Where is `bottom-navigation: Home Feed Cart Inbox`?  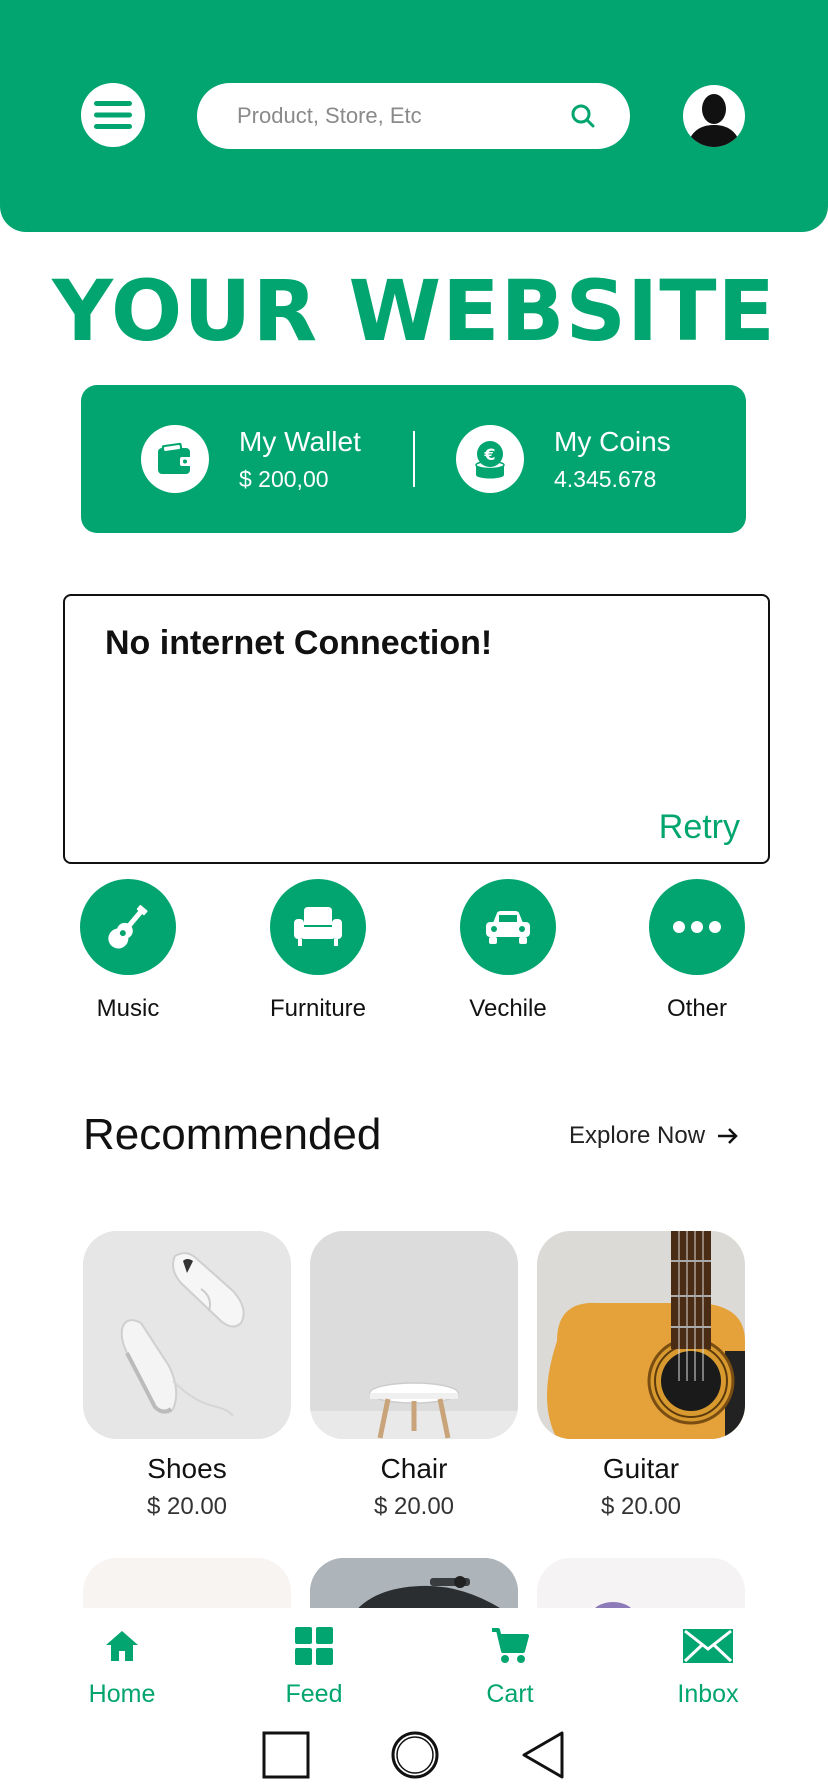 bottom-navigation: Home Feed Cart Inbox is located at coordinates (414, 1667).